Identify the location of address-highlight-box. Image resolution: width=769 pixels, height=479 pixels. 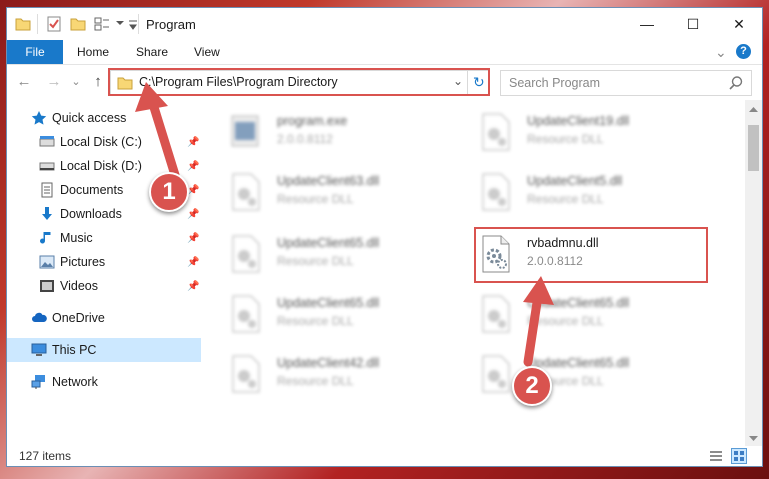
(299, 82).